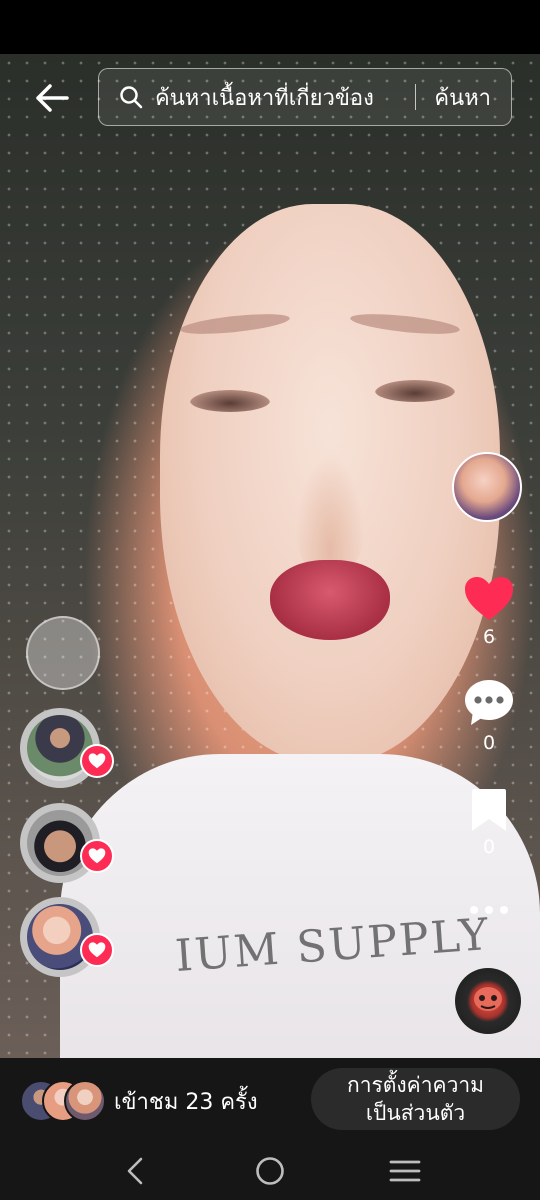  I want to click on like-count: 6, so click(489, 637).